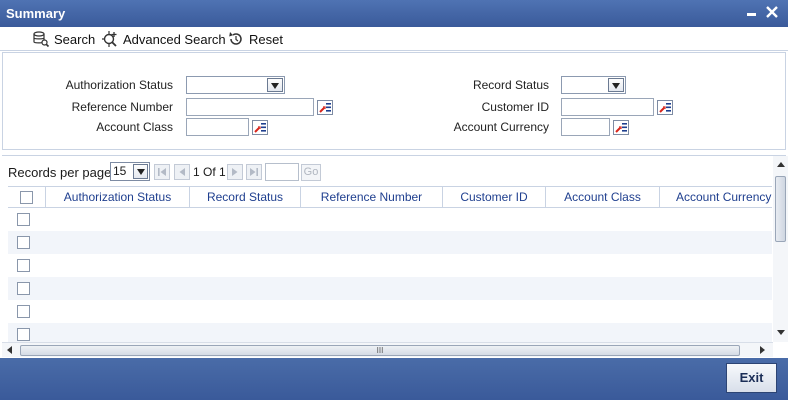 The width and height of the screenshot is (788, 400). What do you see at coordinates (772, 12) in the screenshot?
I see `close-icon` at bounding box center [772, 12].